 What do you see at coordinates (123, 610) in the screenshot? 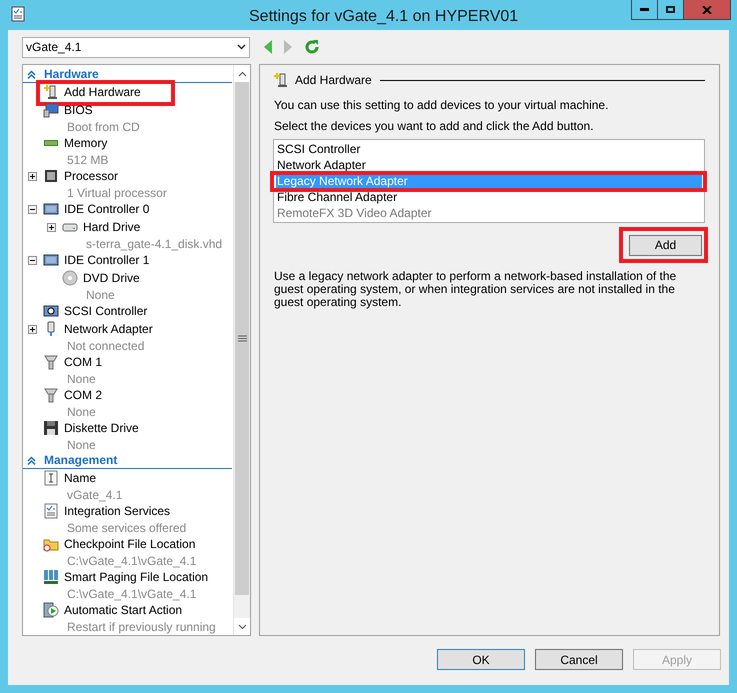
I see `tree-item: Automatic Start Action` at bounding box center [123, 610].